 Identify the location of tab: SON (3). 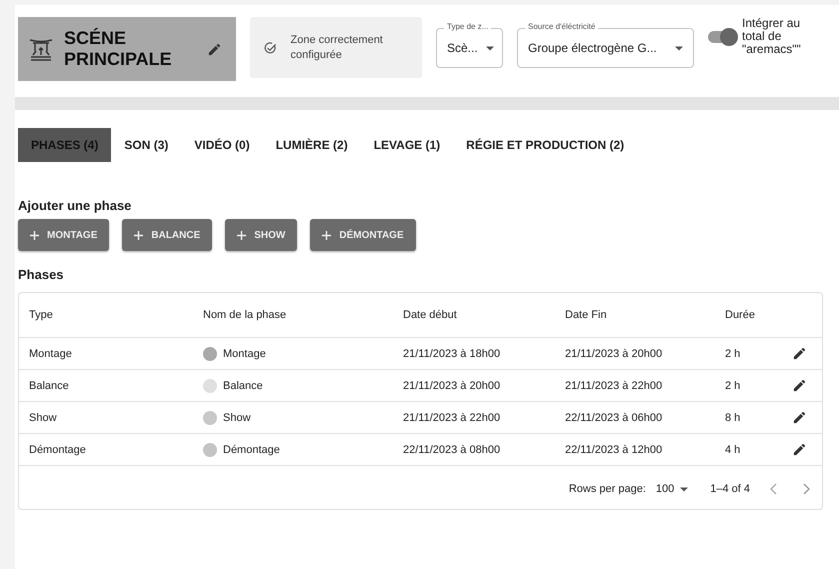
(146, 145).